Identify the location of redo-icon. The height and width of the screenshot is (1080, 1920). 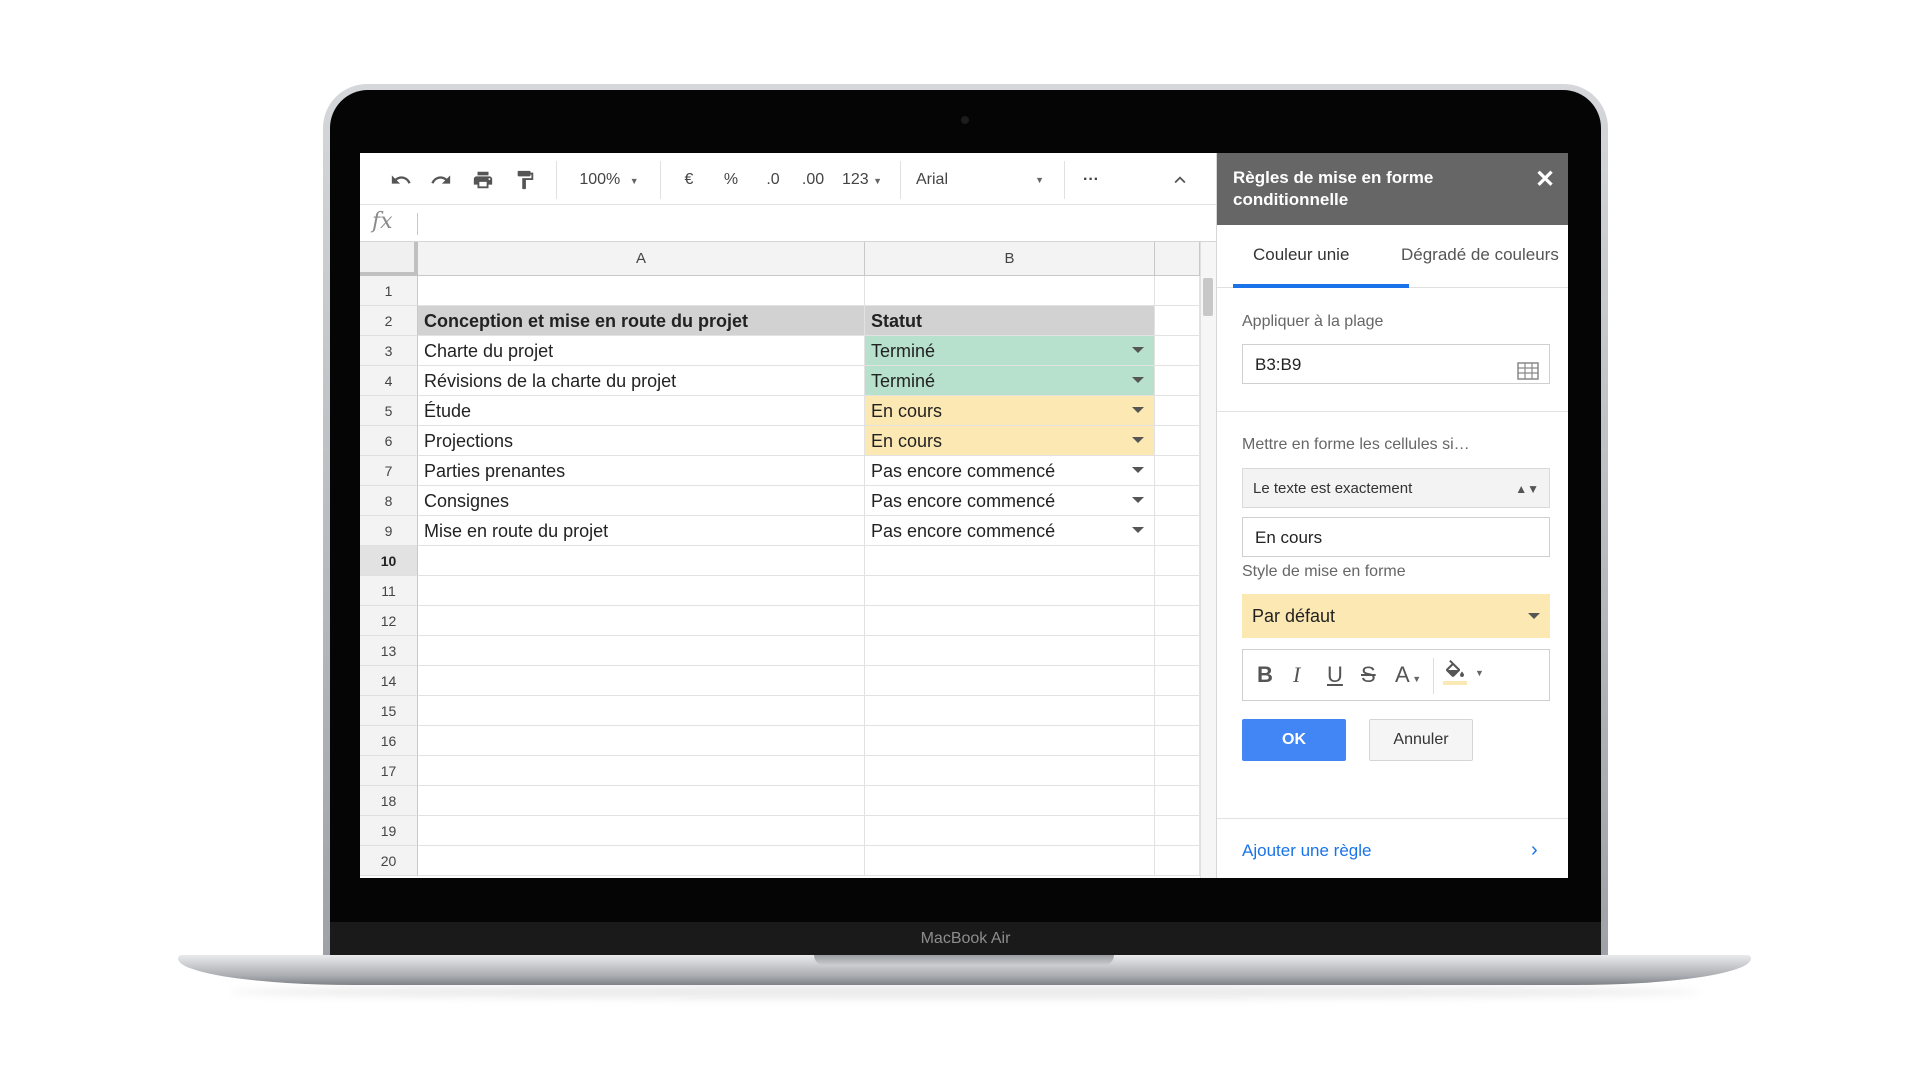
(441, 180).